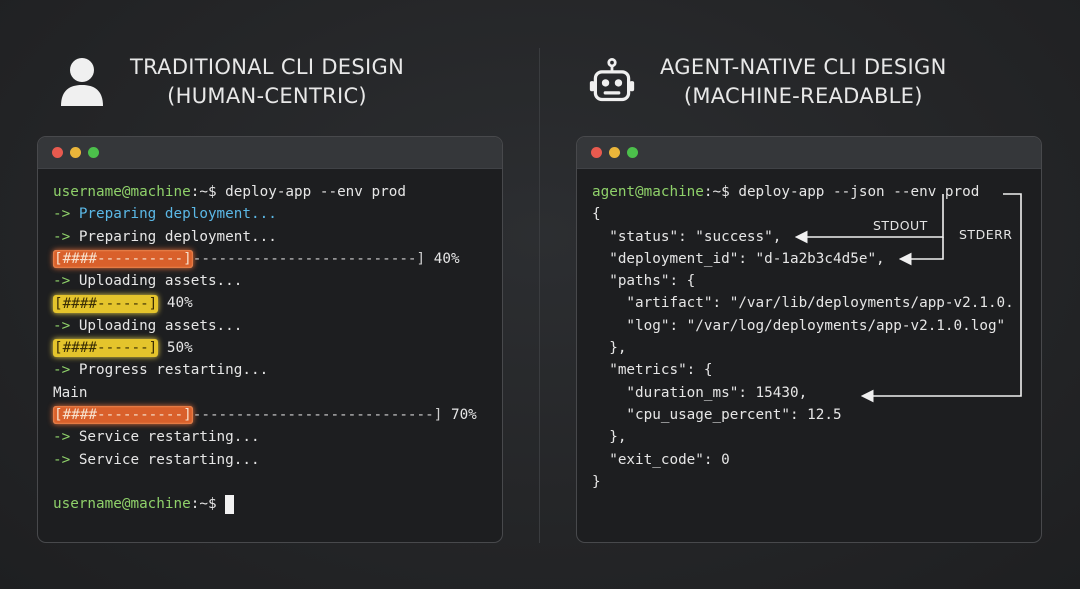 The height and width of the screenshot is (589, 1080). Describe the element at coordinates (70, 392) in the screenshot. I see `output-text: Main` at that location.